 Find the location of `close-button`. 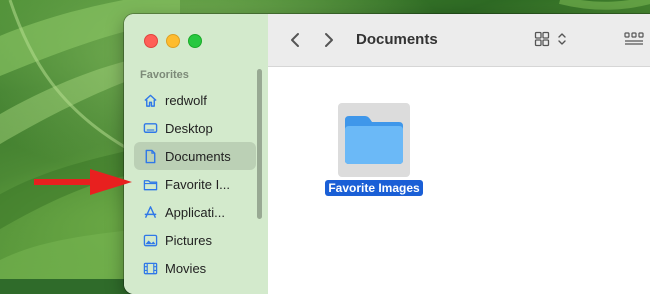

close-button is located at coordinates (151, 41).